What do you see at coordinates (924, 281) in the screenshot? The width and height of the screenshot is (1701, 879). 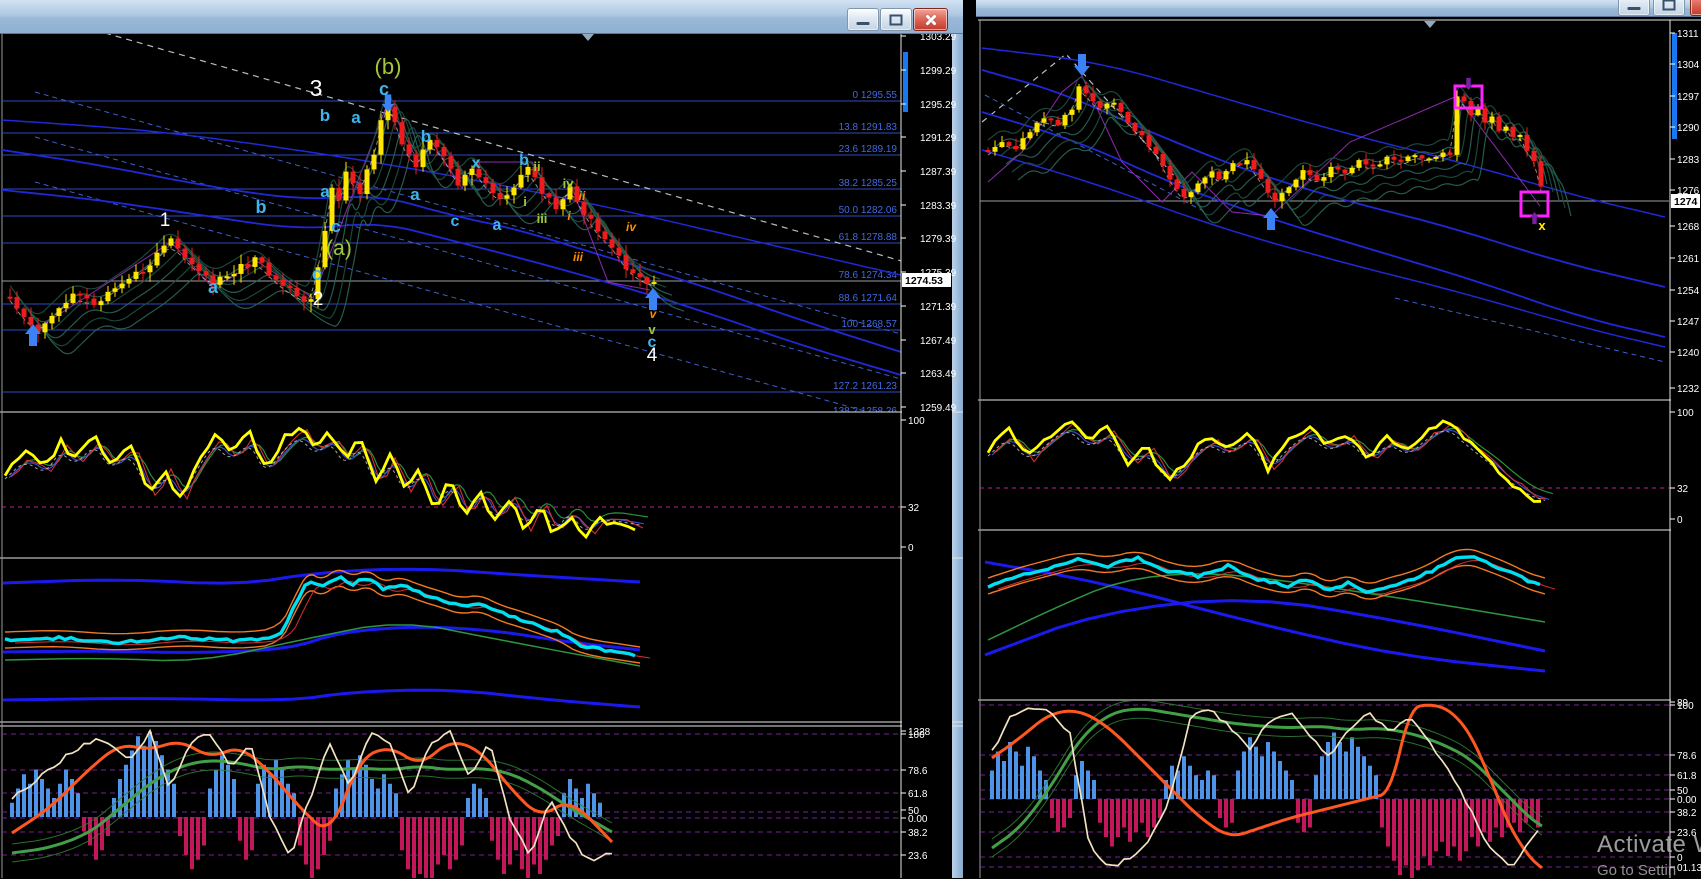 I see `current-price: 1274.53` at bounding box center [924, 281].